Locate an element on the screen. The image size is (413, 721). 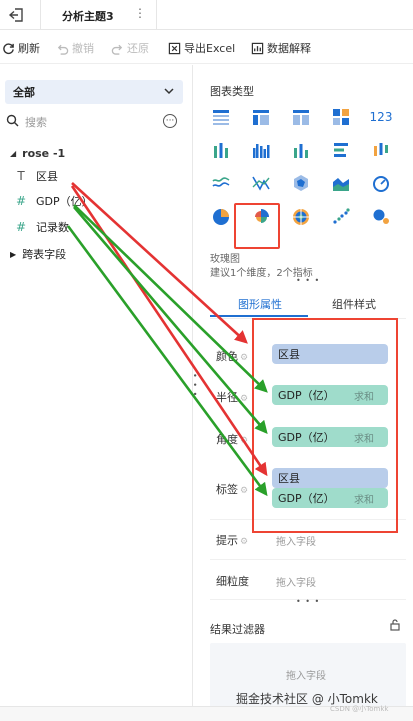
field-search: 搜索 is located at coordinates (81, 122).